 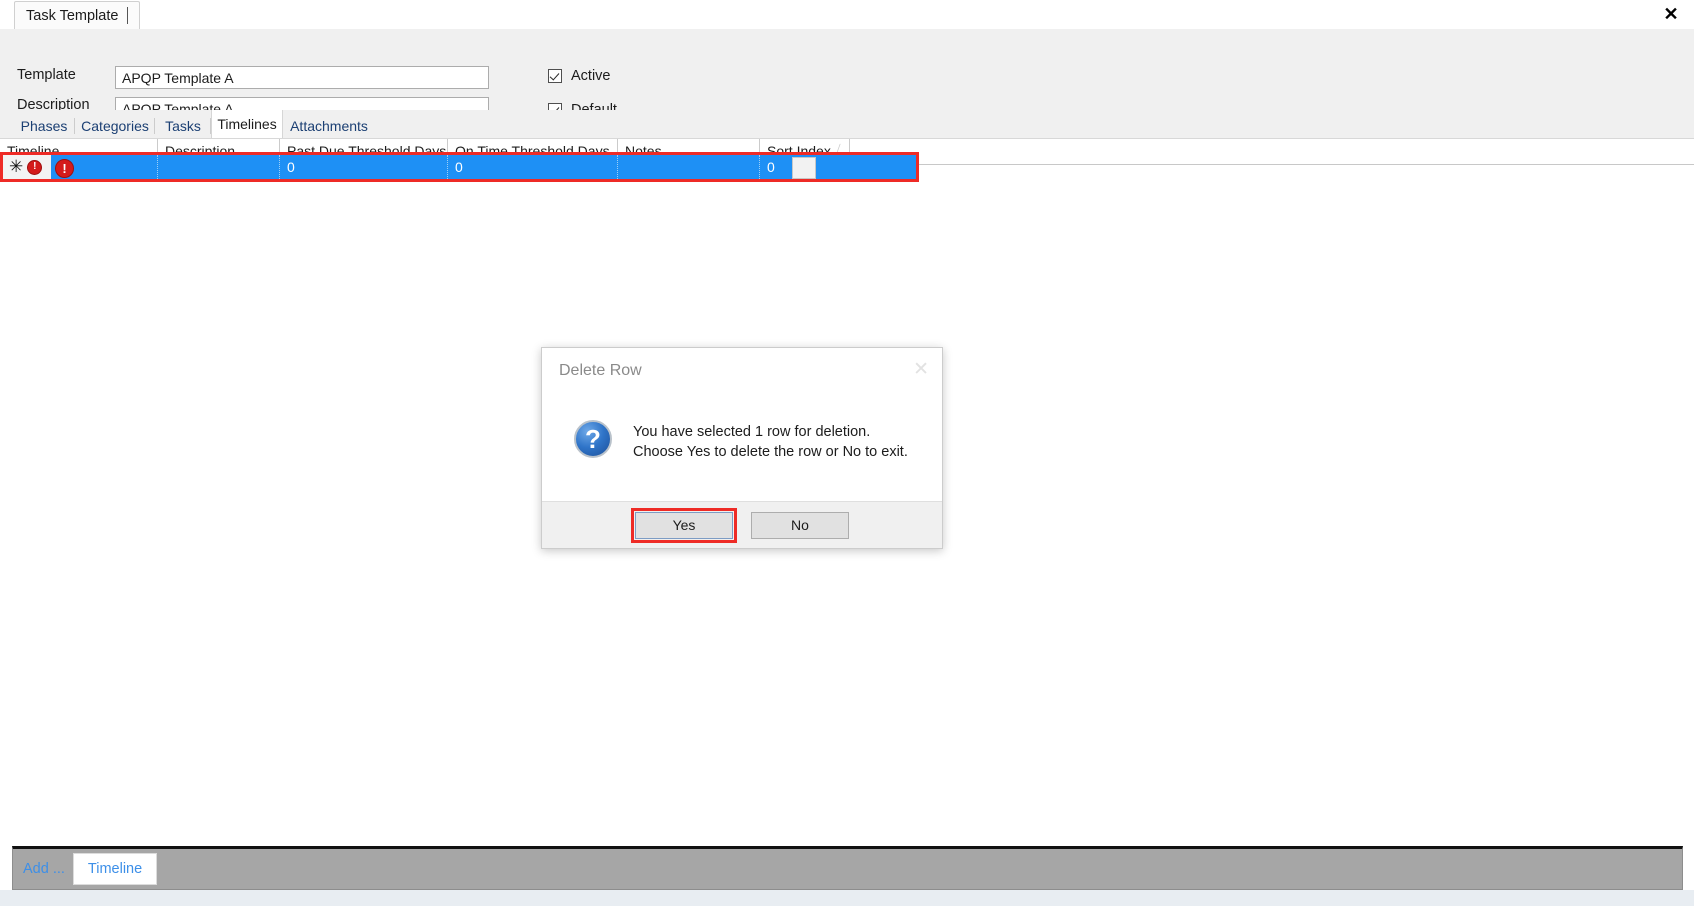 I want to click on cell-description, so click(x=219, y=167).